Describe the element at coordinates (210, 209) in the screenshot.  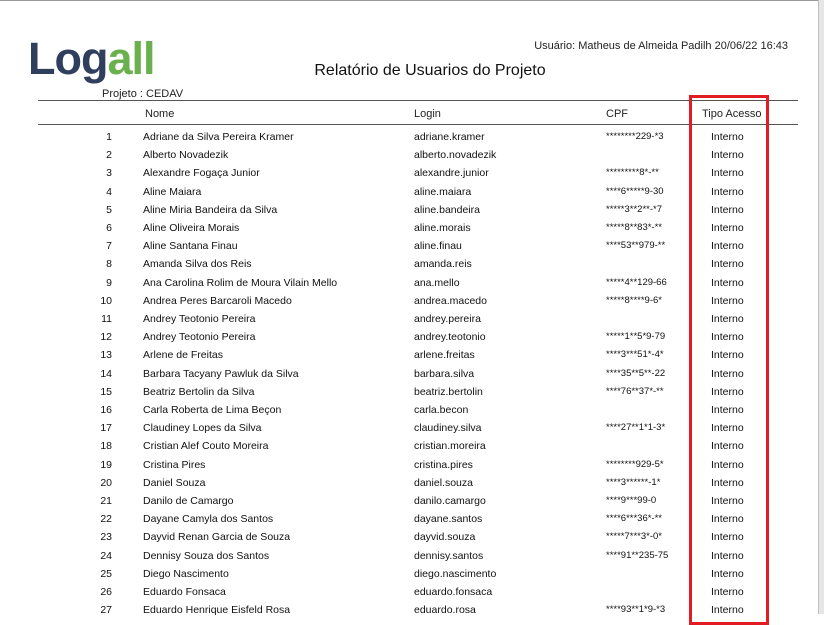
I see `row-name: Aline Miria Bandeira da Silva` at that location.